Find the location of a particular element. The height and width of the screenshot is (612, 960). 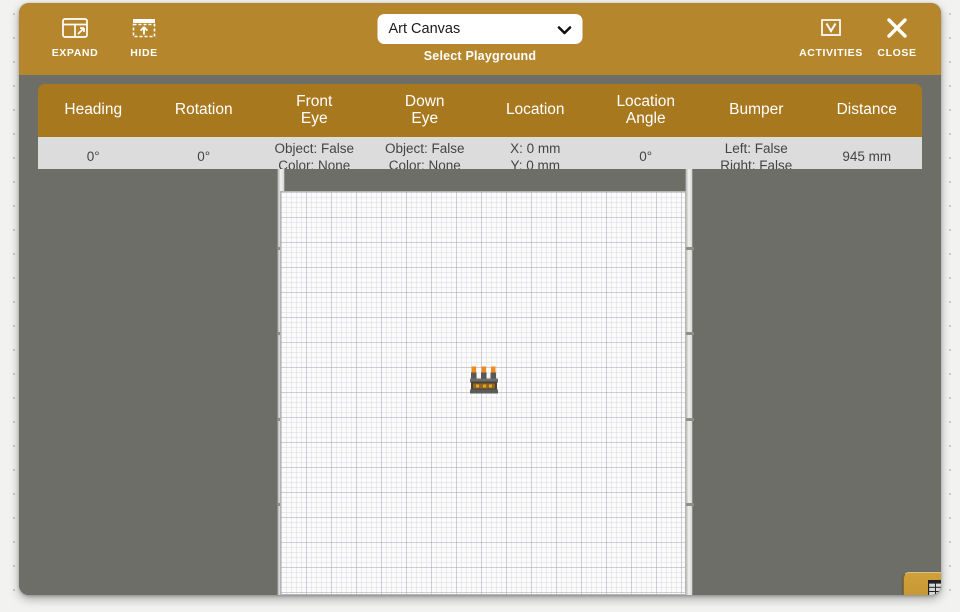

activities-checkbox-icon is located at coordinates (831, 28).